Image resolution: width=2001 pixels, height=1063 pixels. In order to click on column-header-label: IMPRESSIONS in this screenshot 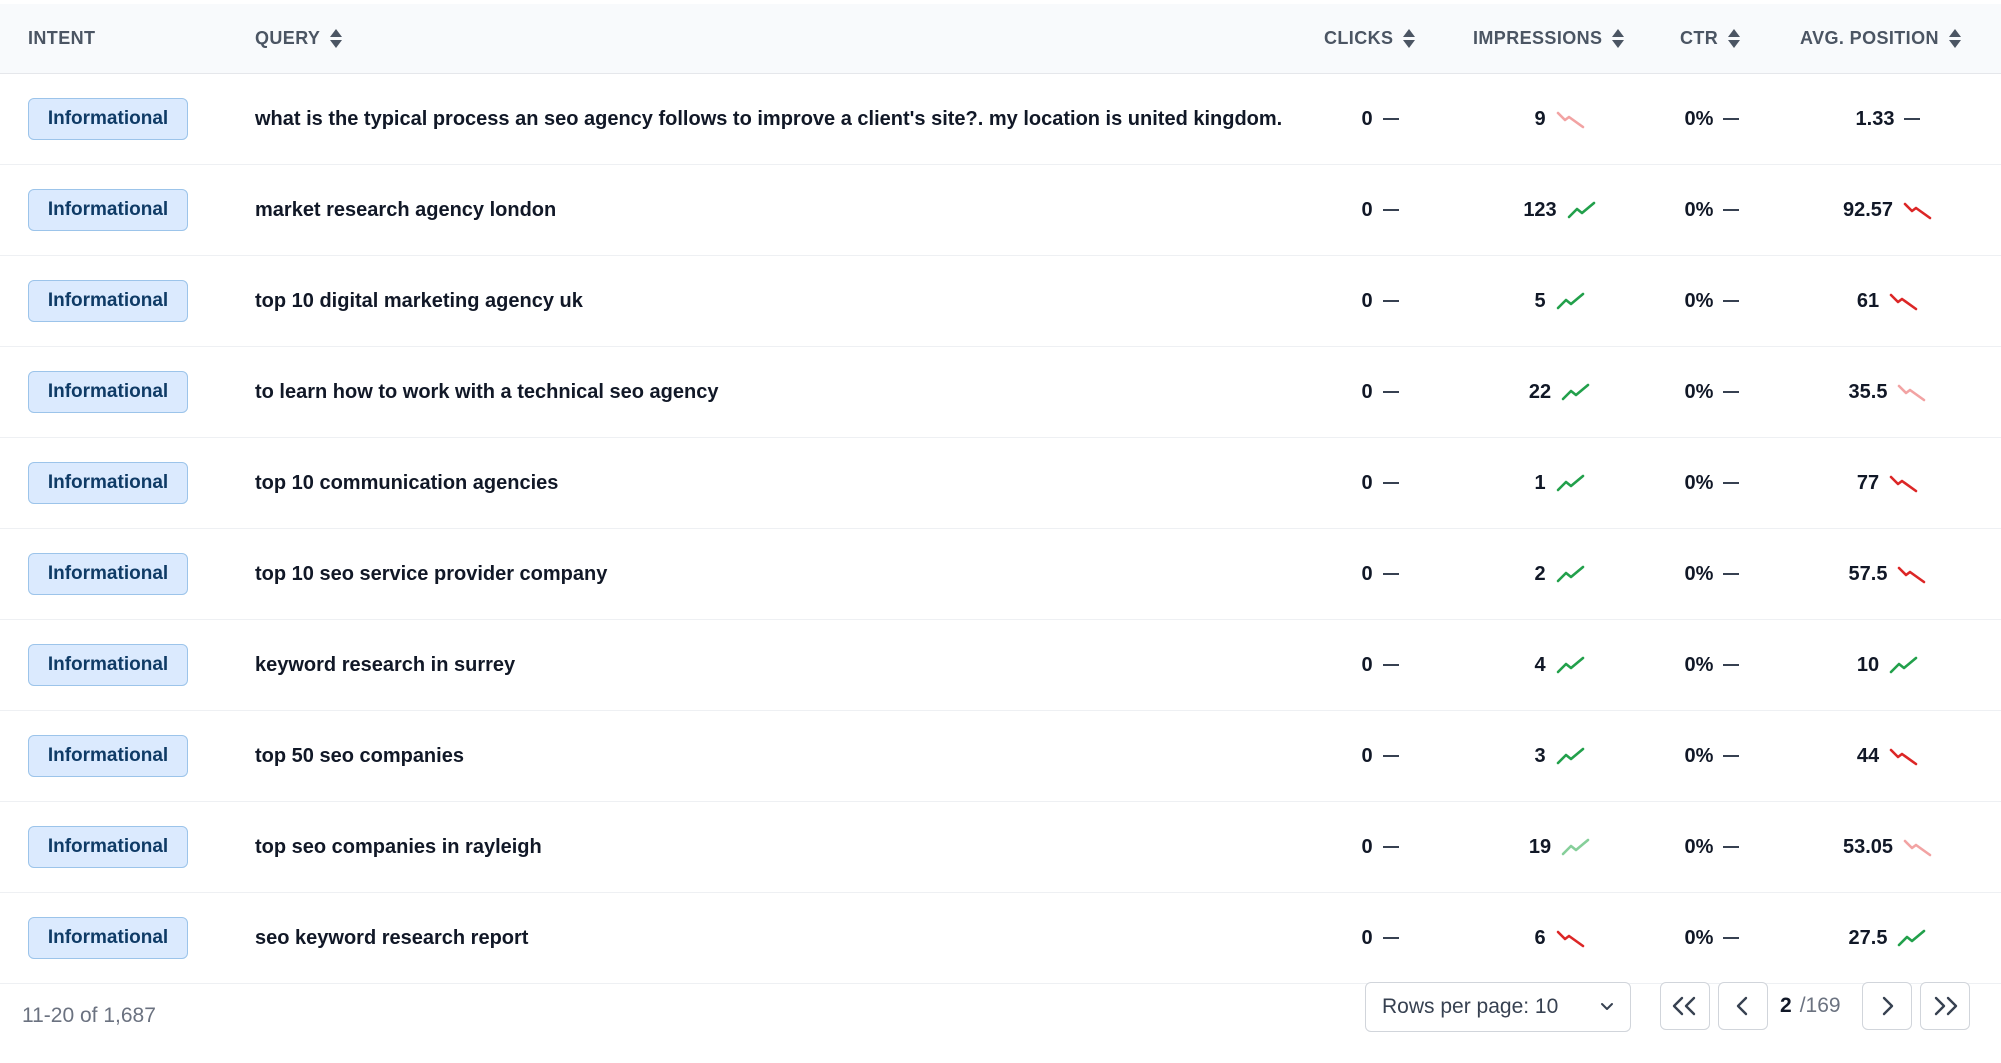, I will do `click(1538, 38)`.